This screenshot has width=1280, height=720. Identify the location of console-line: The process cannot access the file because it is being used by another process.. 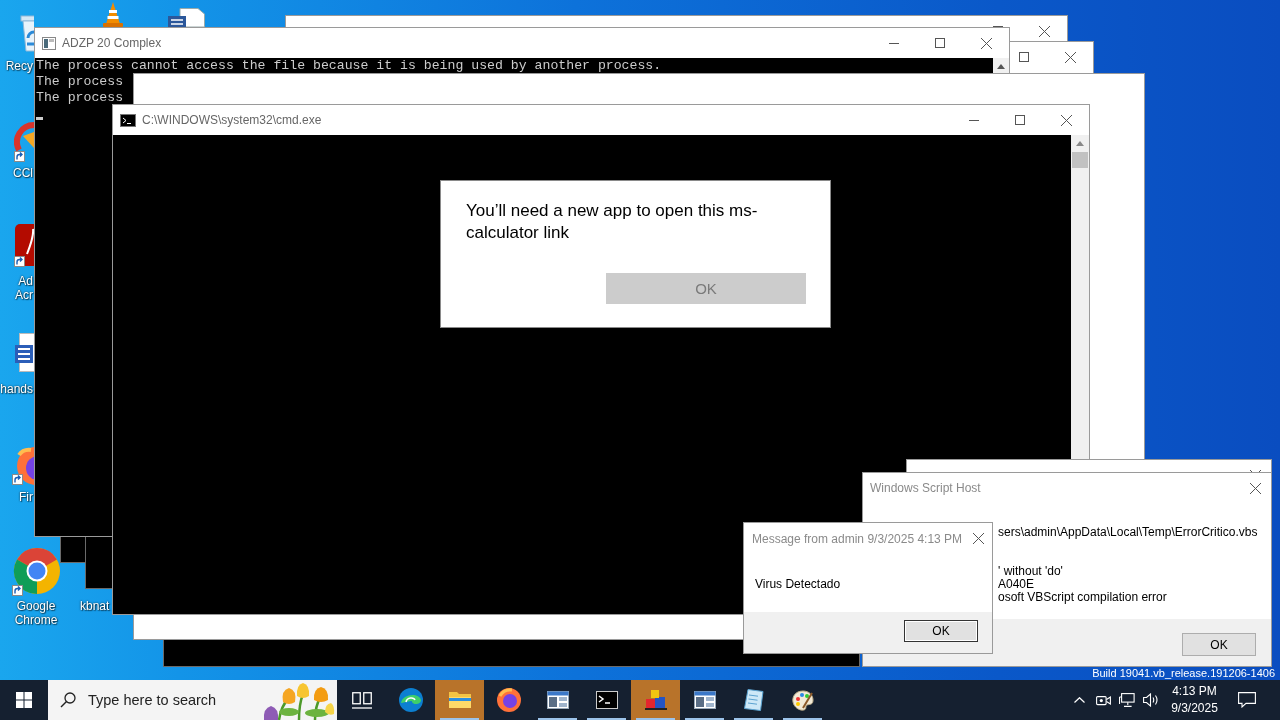
(349, 66).